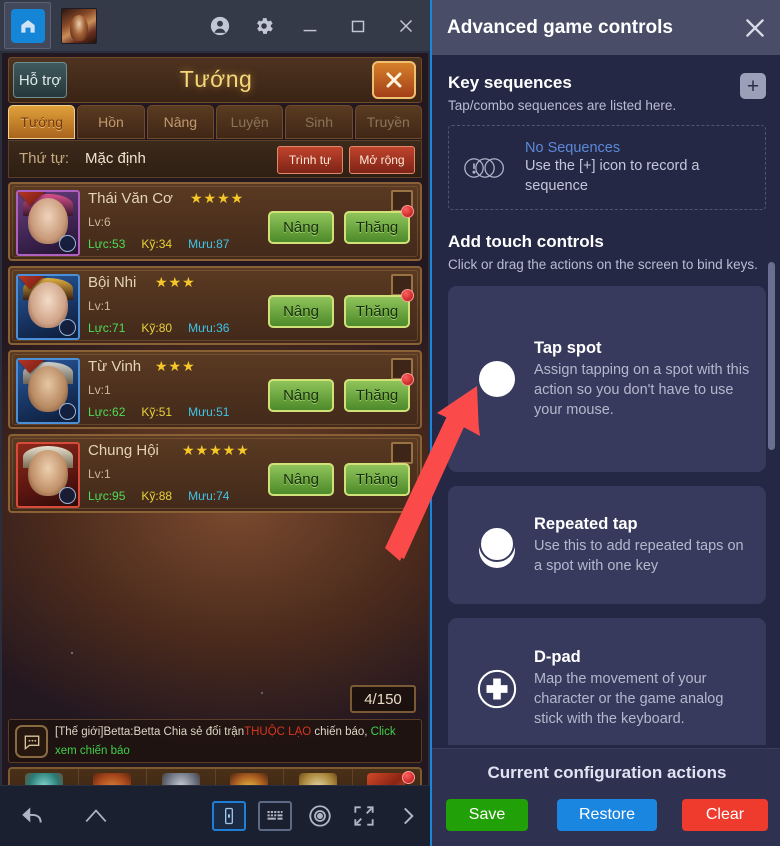  Describe the element at coordinates (487, 815) in the screenshot. I see `save-button: Save` at that location.